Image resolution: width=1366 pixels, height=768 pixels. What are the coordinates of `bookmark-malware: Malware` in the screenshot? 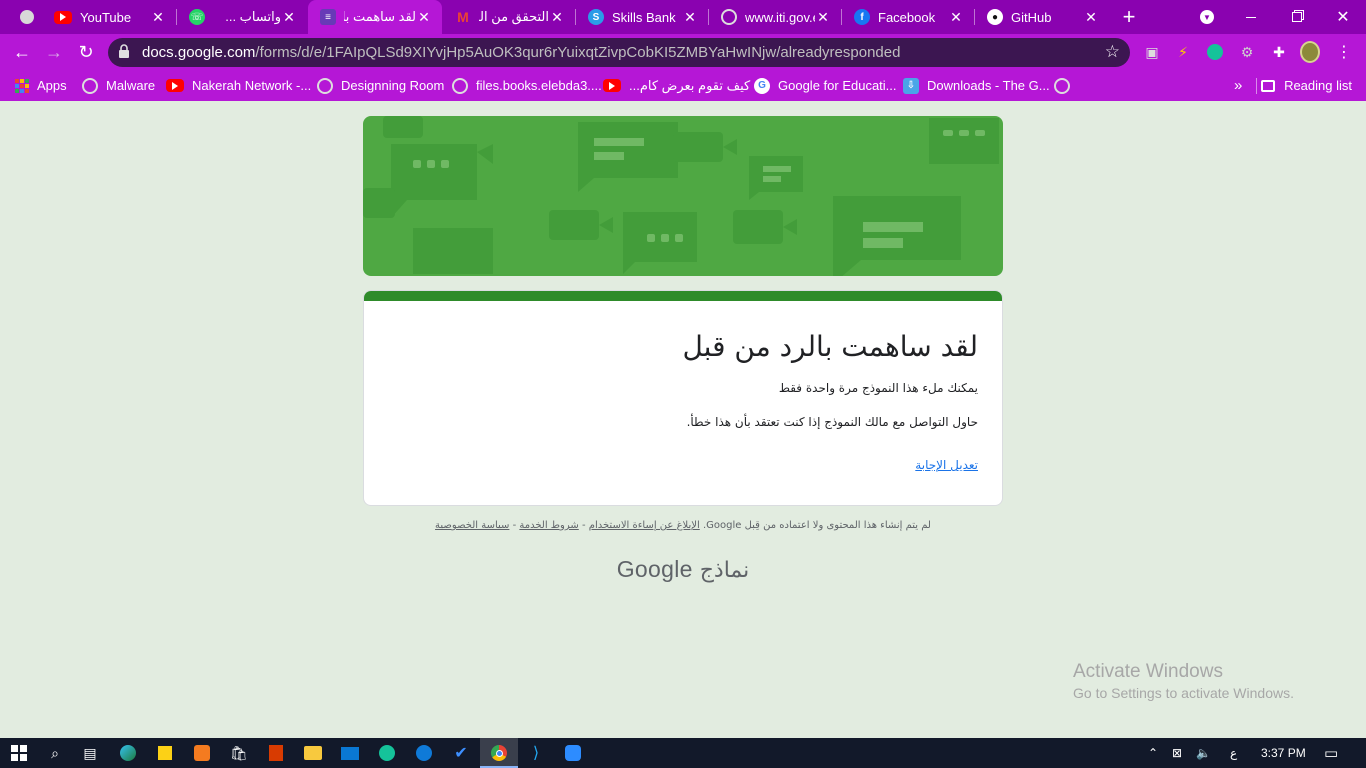 It's located at (118, 85).